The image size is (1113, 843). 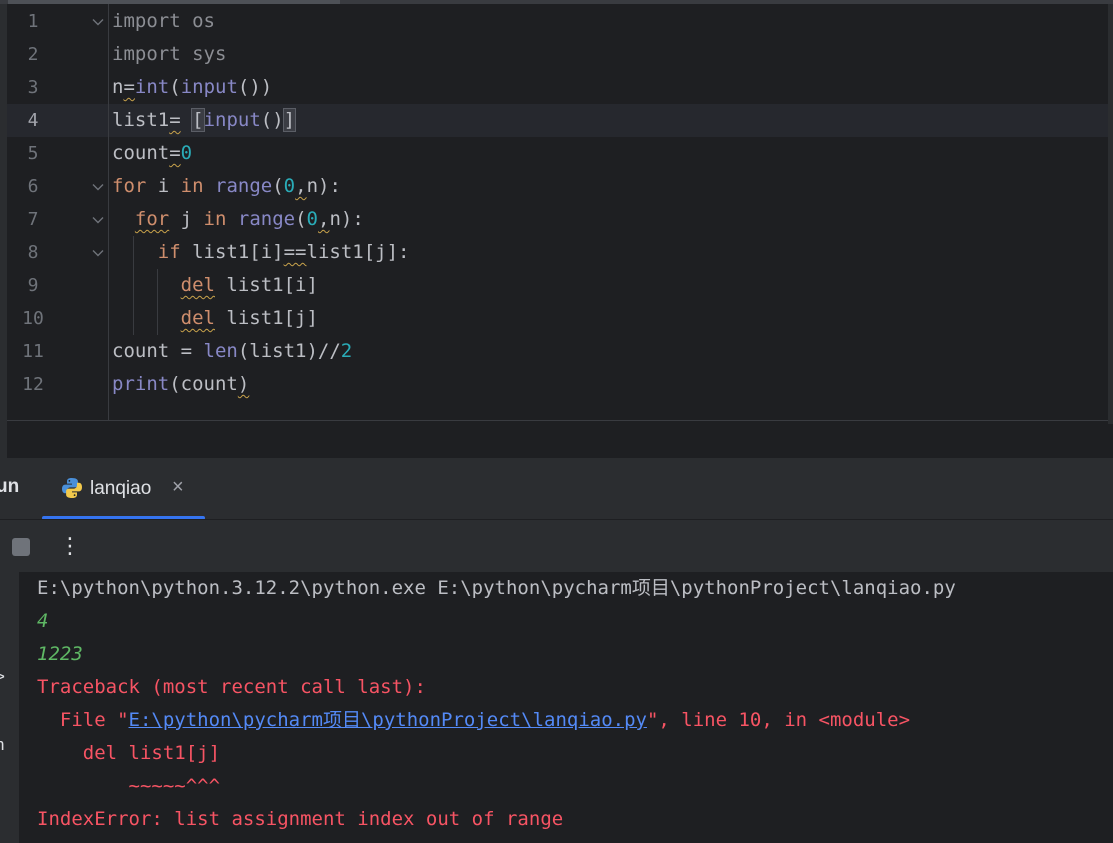 What do you see at coordinates (556, 2) in the screenshot?
I see `editor-tab-strip` at bounding box center [556, 2].